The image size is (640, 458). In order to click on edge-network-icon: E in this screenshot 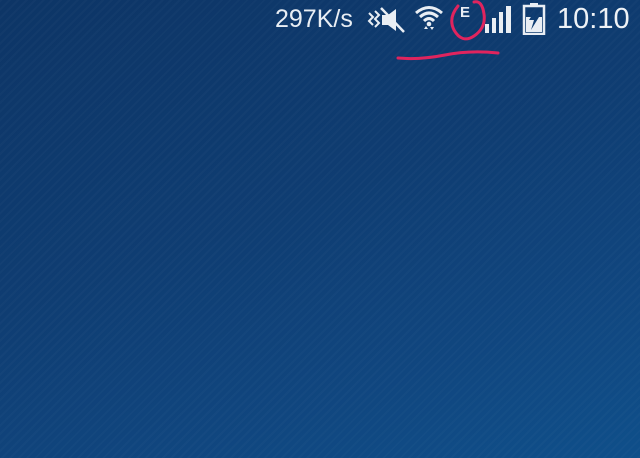, I will do `click(465, 12)`.